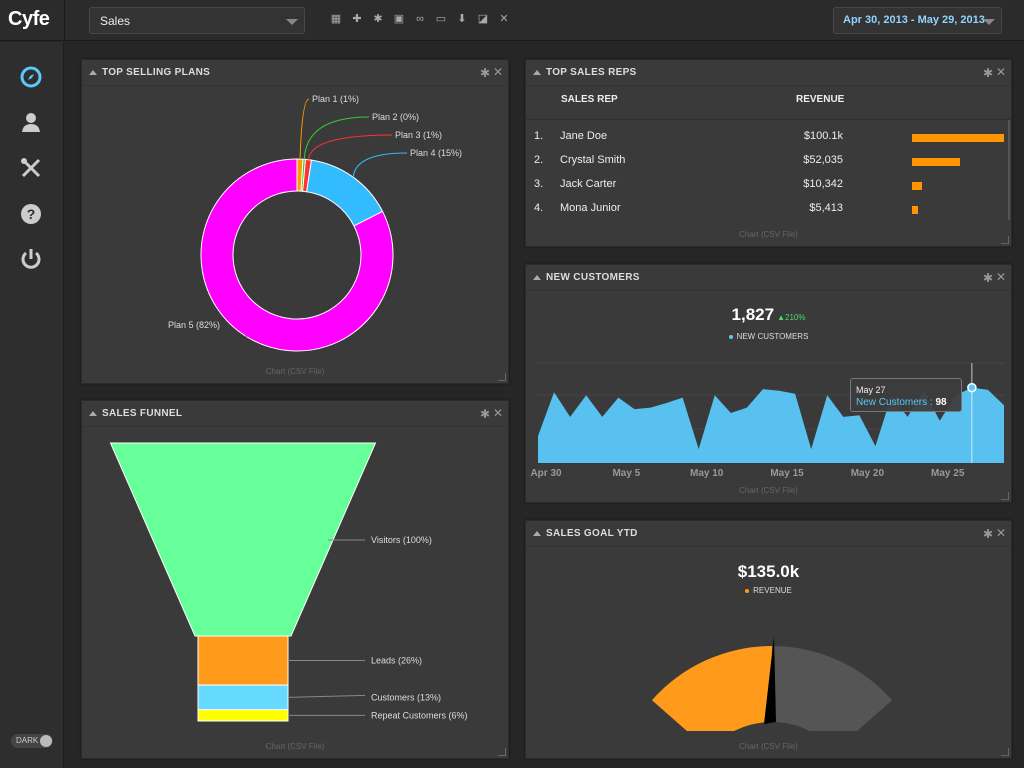 This screenshot has height=768, width=1024. What do you see at coordinates (115, 21) in the screenshot?
I see `dashboard-select-value: Sales` at bounding box center [115, 21].